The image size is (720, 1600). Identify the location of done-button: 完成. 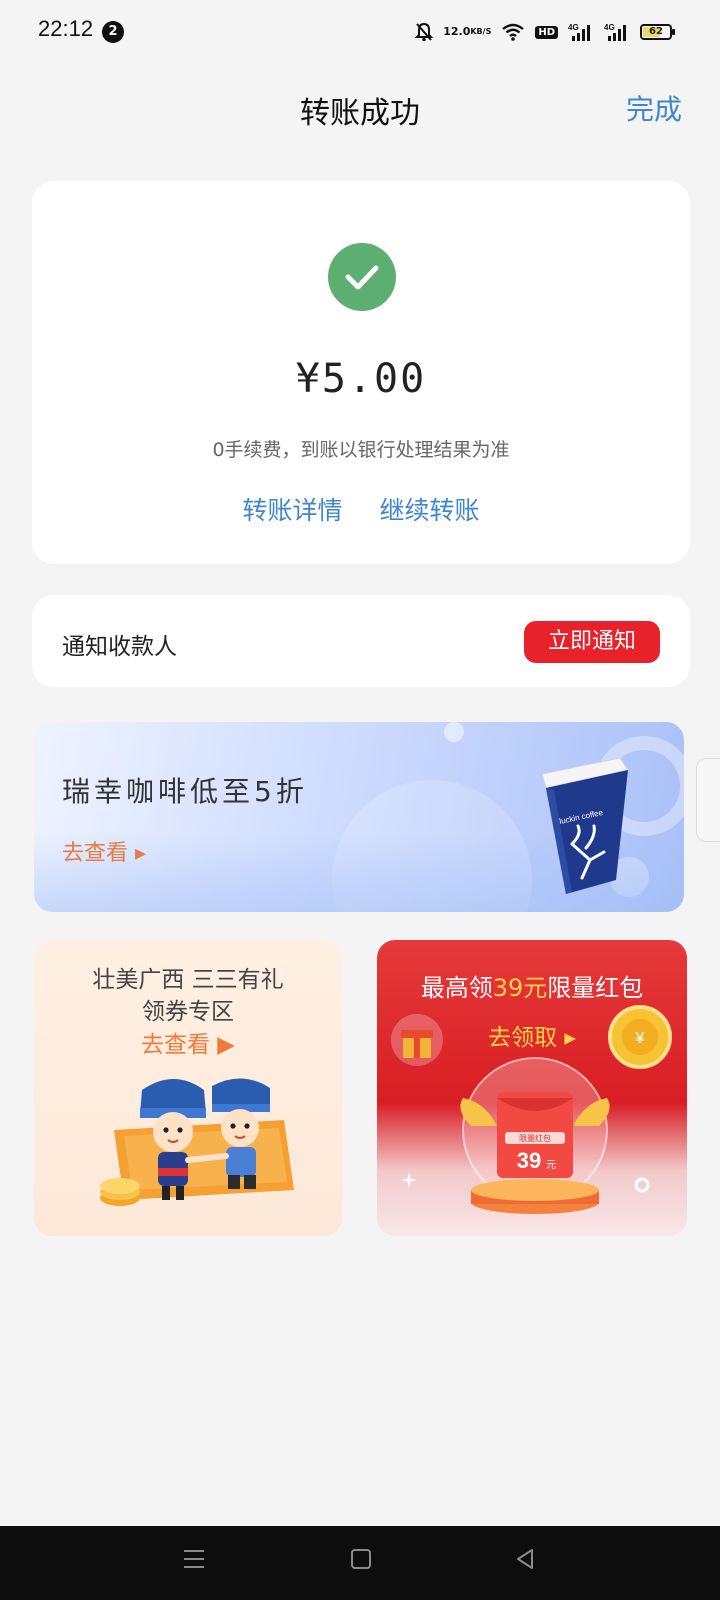
(654, 108).